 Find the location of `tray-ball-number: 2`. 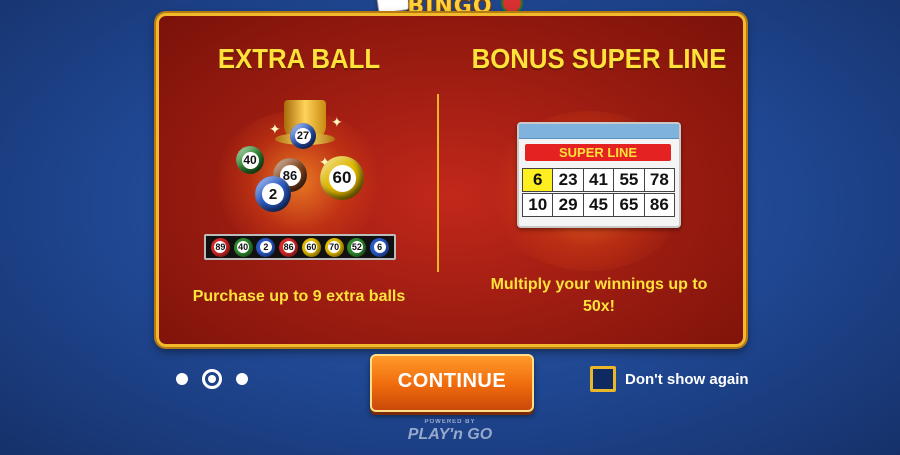

tray-ball-number: 2 is located at coordinates (265, 247).